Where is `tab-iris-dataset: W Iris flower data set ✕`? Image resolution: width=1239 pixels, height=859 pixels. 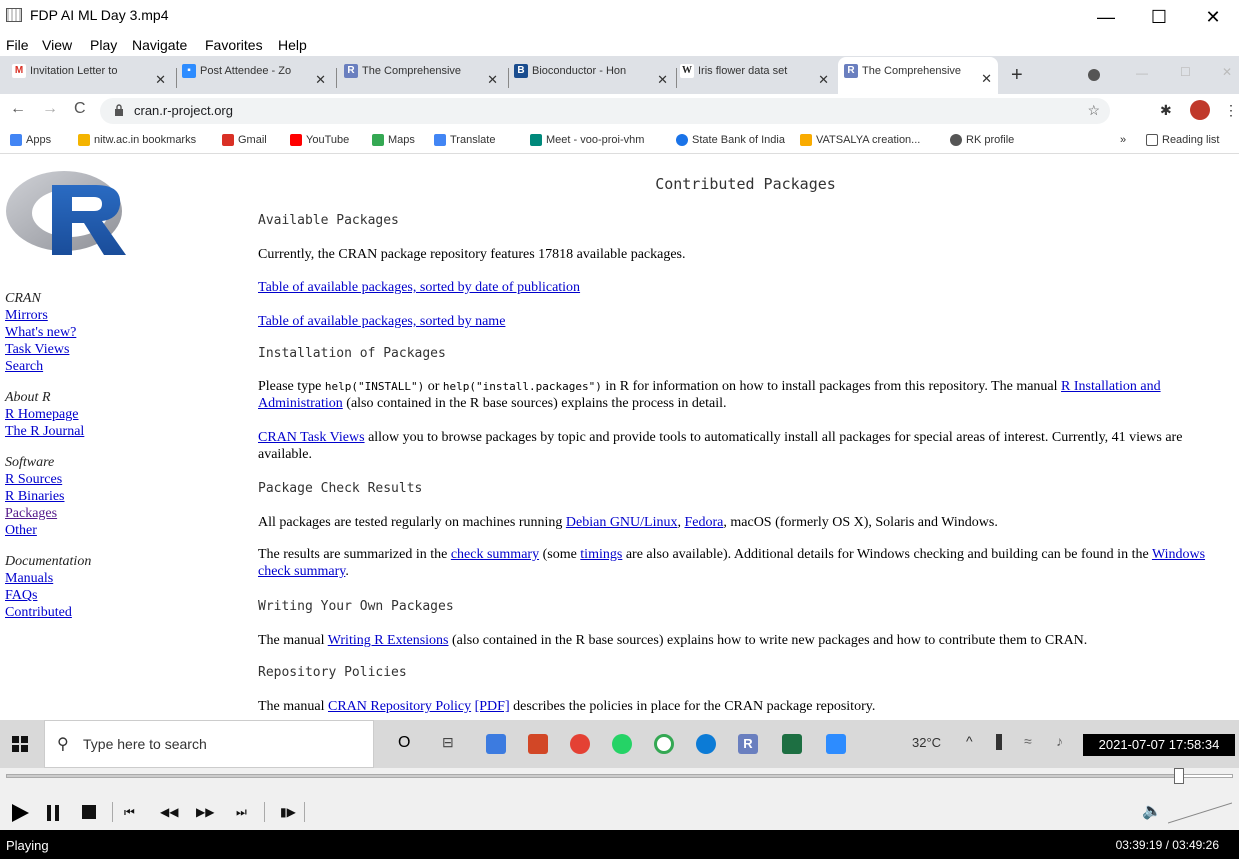
tab-iris-dataset: W Iris flower data set ✕ is located at coordinates (757, 79).